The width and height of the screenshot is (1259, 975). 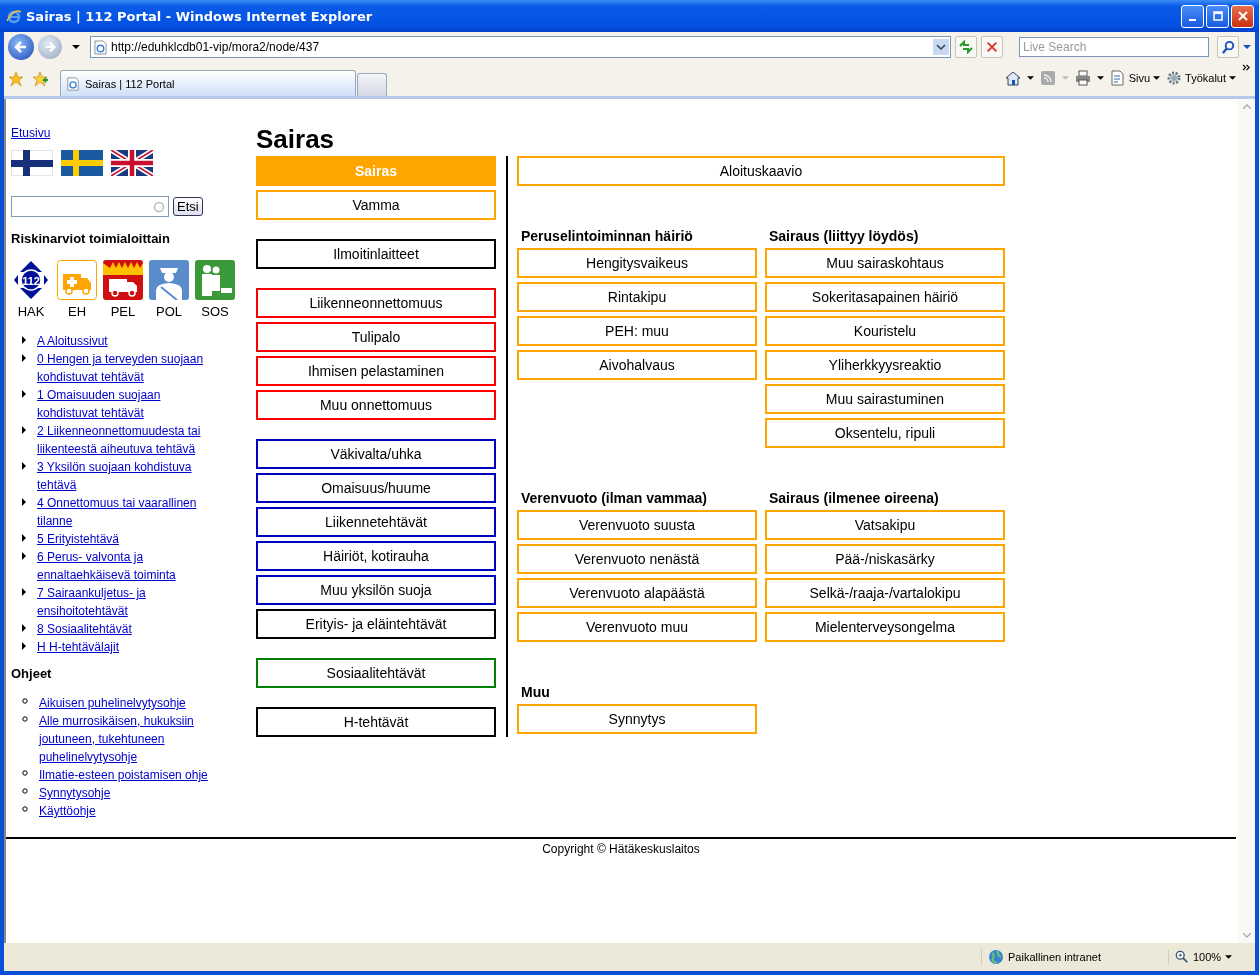 I want to click on home-icon, so click(x=1012, y=78).